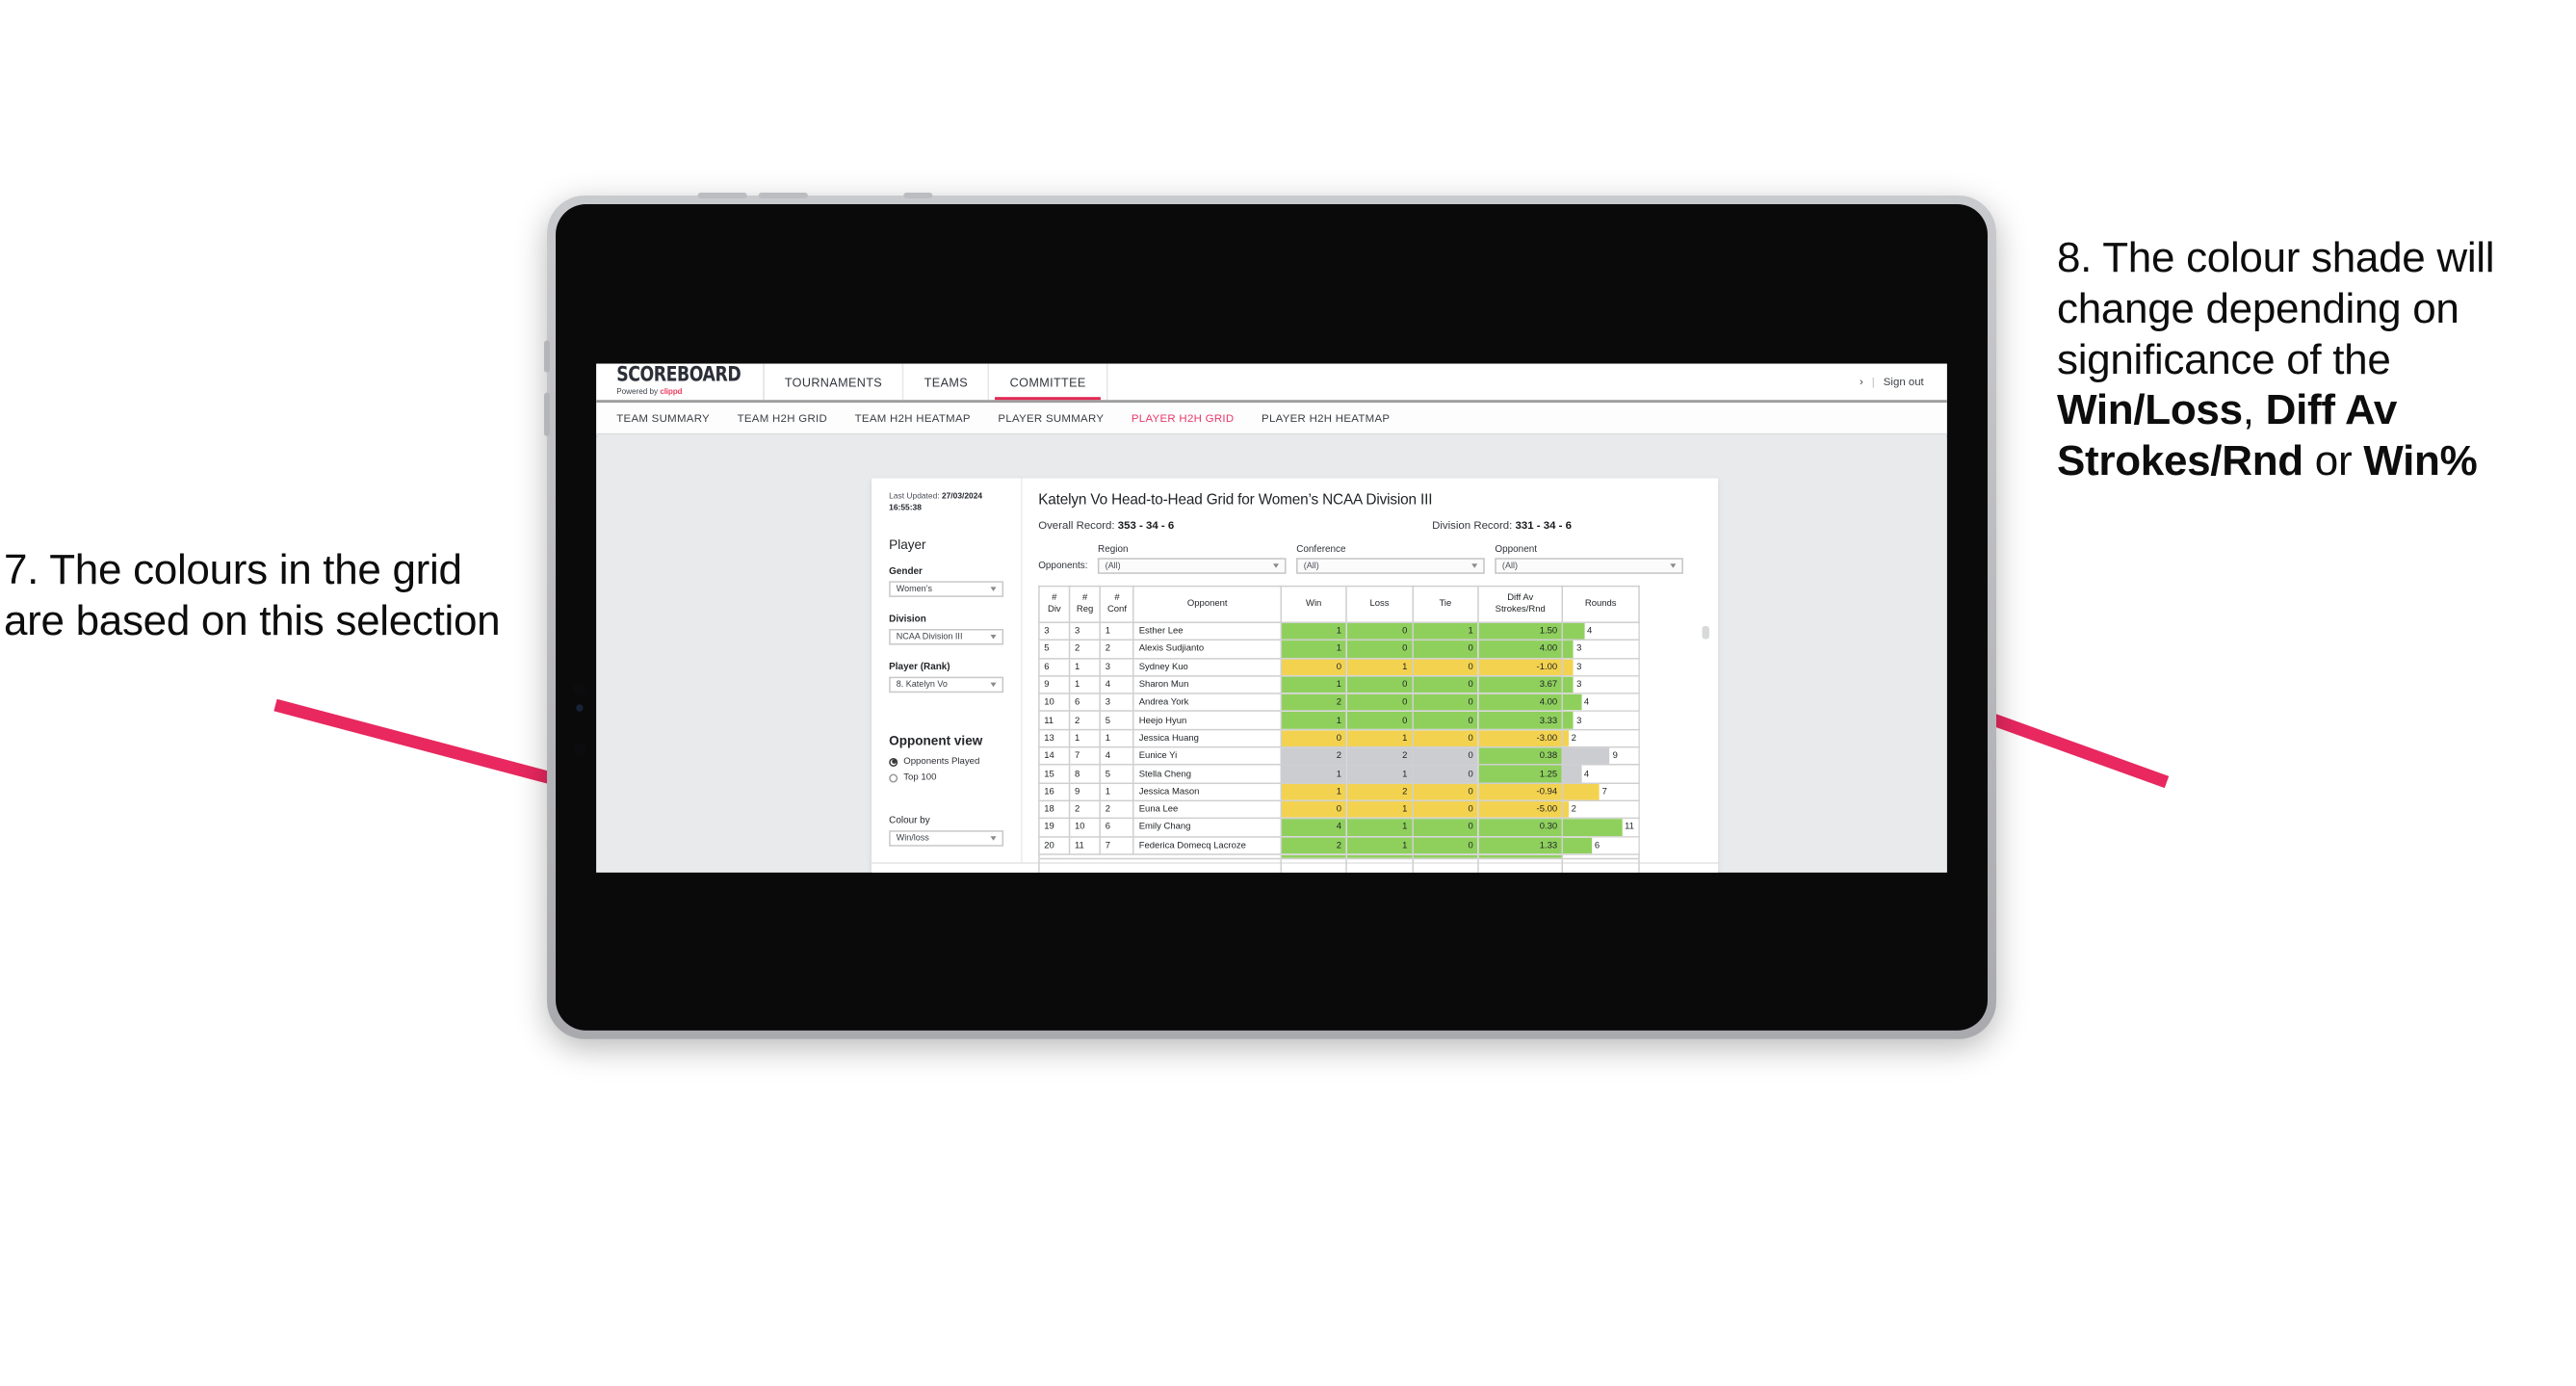 The width and height of the screenshot is (2576, 1386). I want to click on cell-div: 15, so click(1054, 774).